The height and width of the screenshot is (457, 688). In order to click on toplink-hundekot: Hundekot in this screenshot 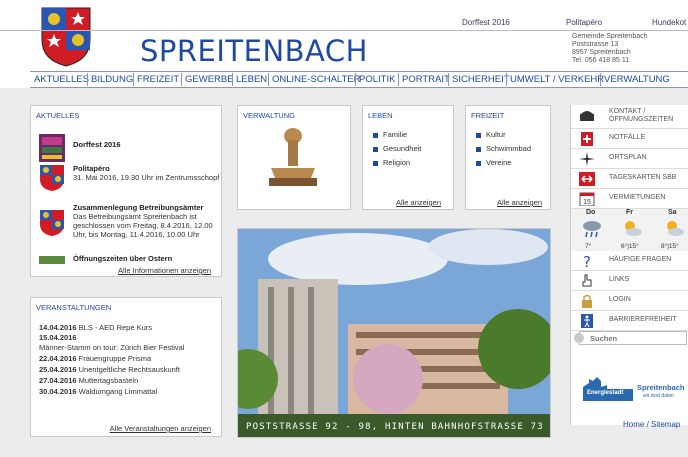, I will do `click(669, 22)`.